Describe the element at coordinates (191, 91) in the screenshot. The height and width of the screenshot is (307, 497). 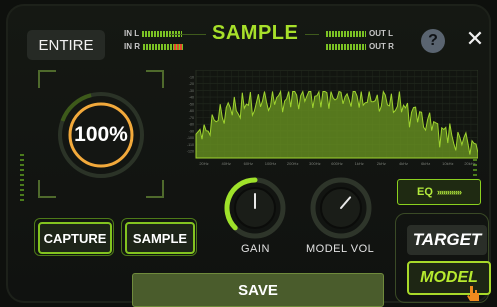
I see `spectrum-y-tick: -30` at that location.